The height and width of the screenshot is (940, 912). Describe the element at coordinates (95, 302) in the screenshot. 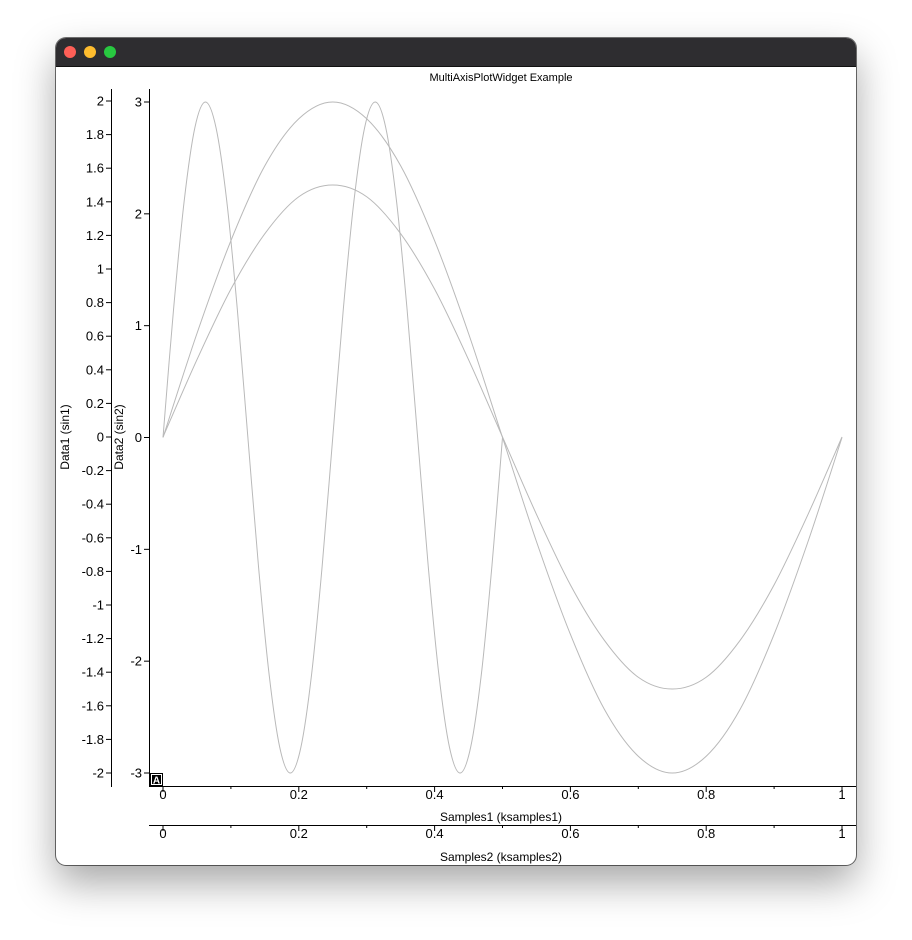

I see `y-axis-data1-tick-label: 0.8` at that location.